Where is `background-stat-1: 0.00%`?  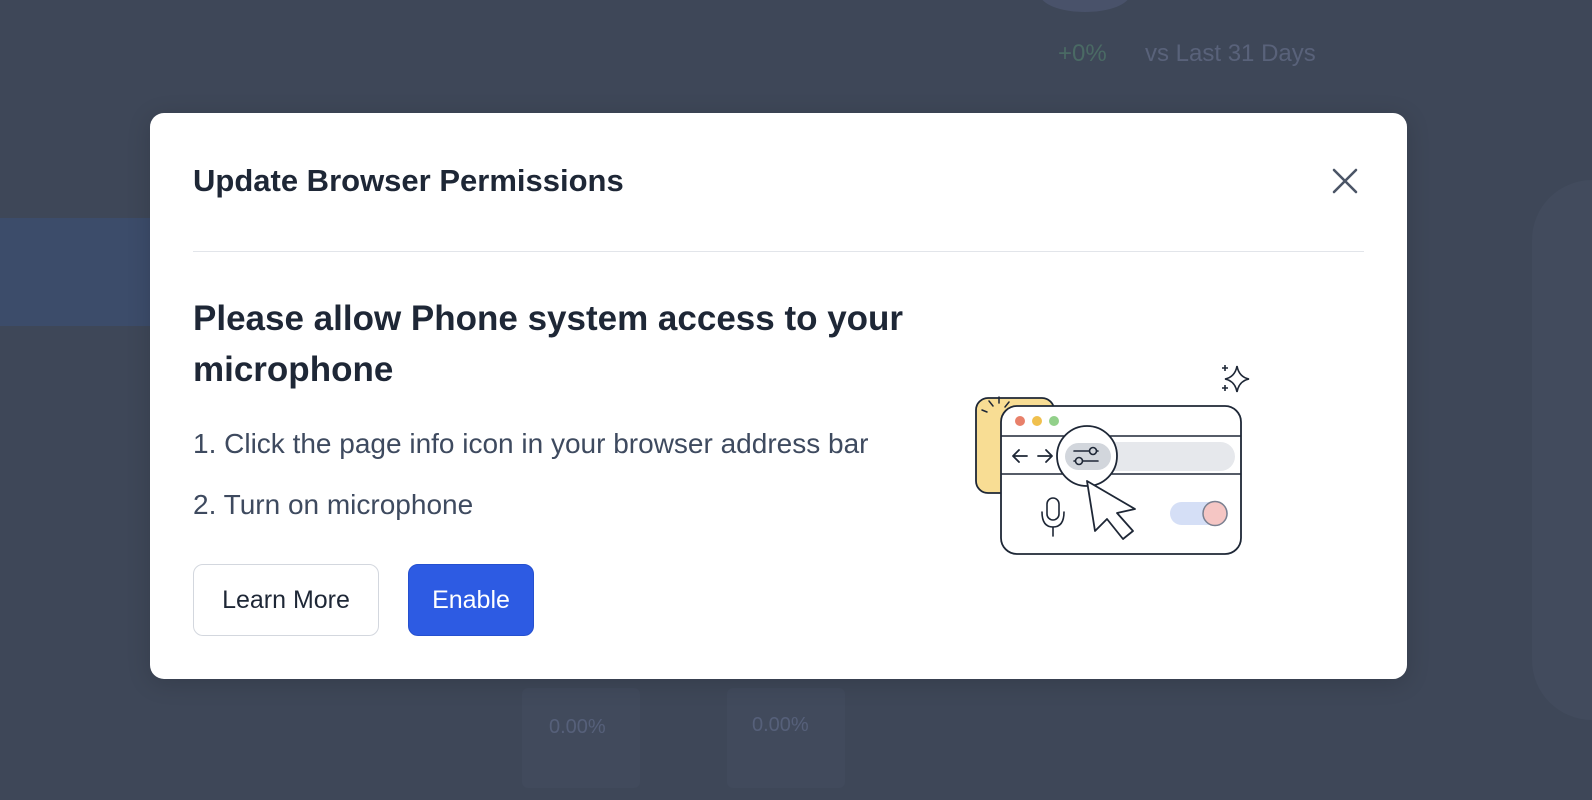
background-stat-1: 0.00% is located at coordinates (577, 727).